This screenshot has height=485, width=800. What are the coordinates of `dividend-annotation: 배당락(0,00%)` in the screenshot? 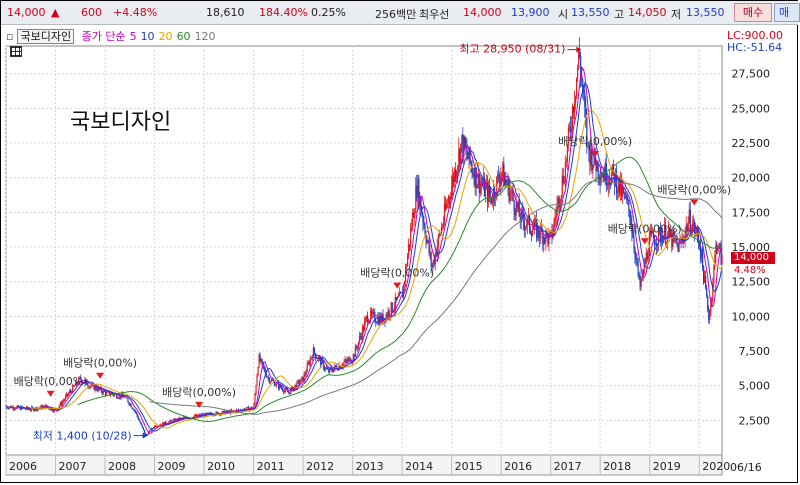 It's located at (199, 392).